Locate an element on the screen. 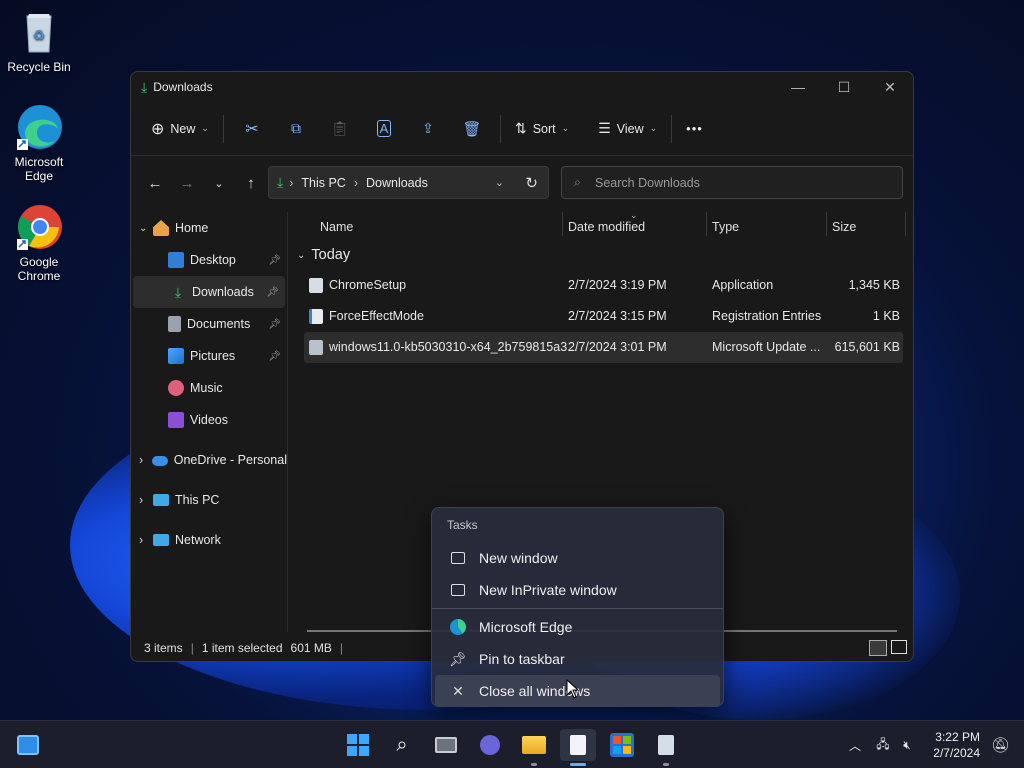  details-view-button is located at coordinates (878, 648).